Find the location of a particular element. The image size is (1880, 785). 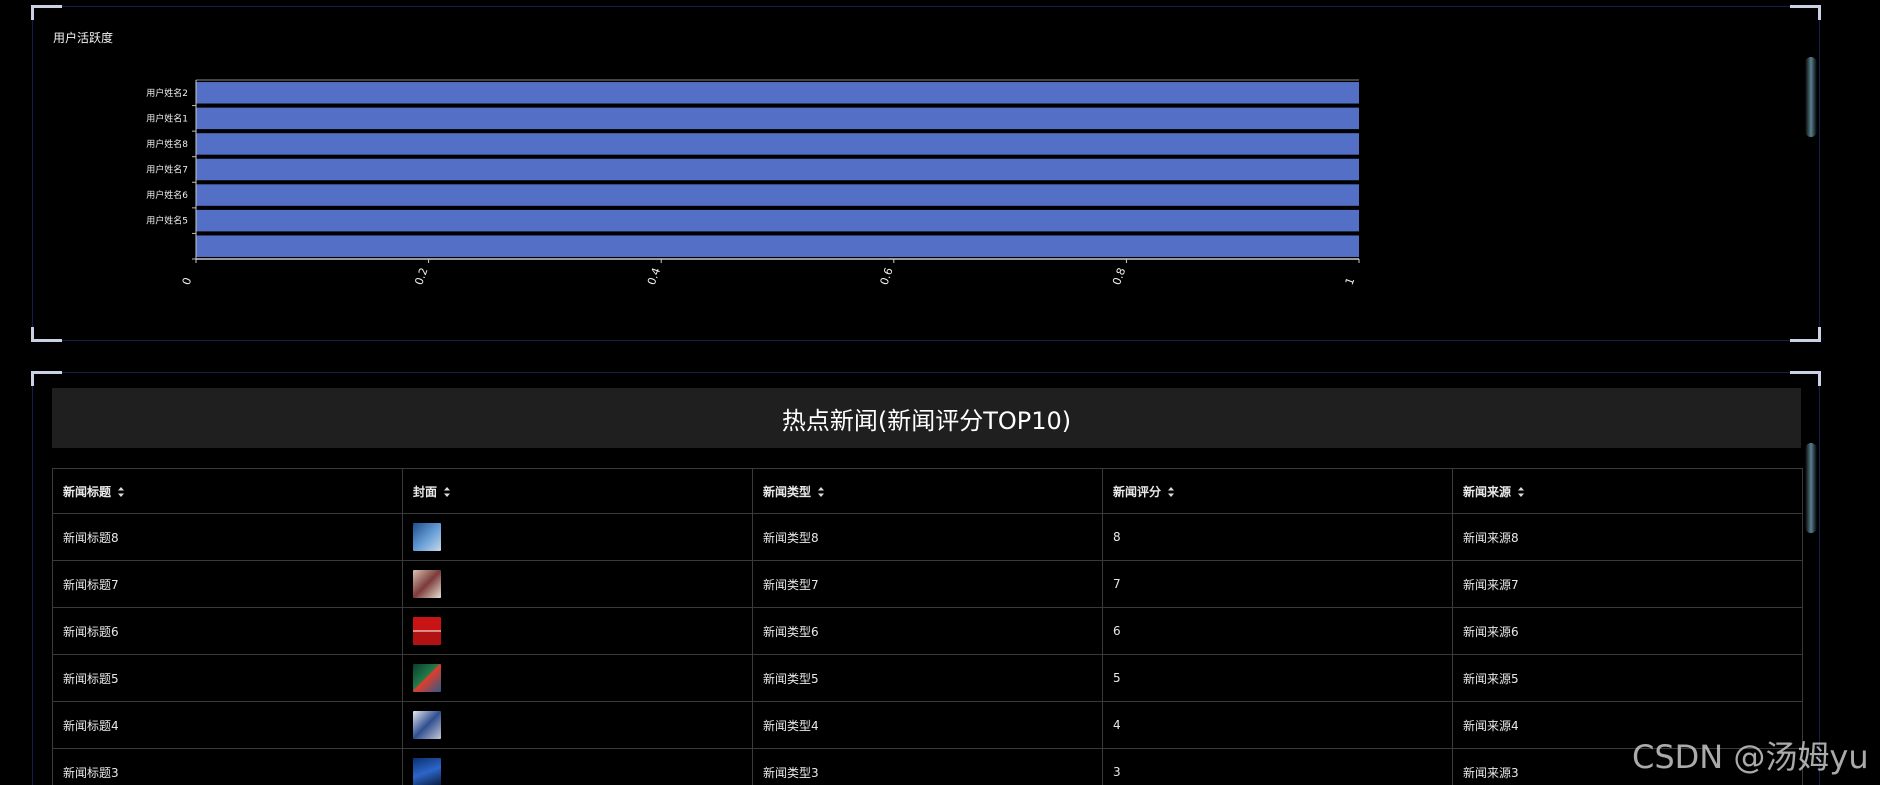

column-header-label: 新闻来源 is located at coordinates (1487, 491).